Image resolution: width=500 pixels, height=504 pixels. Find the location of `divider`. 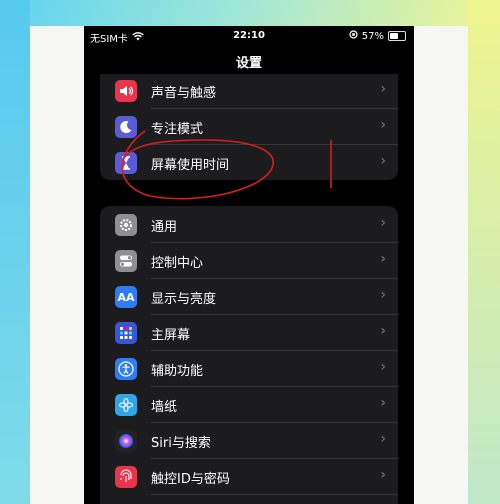

divider is located at coordinates (274, 494).